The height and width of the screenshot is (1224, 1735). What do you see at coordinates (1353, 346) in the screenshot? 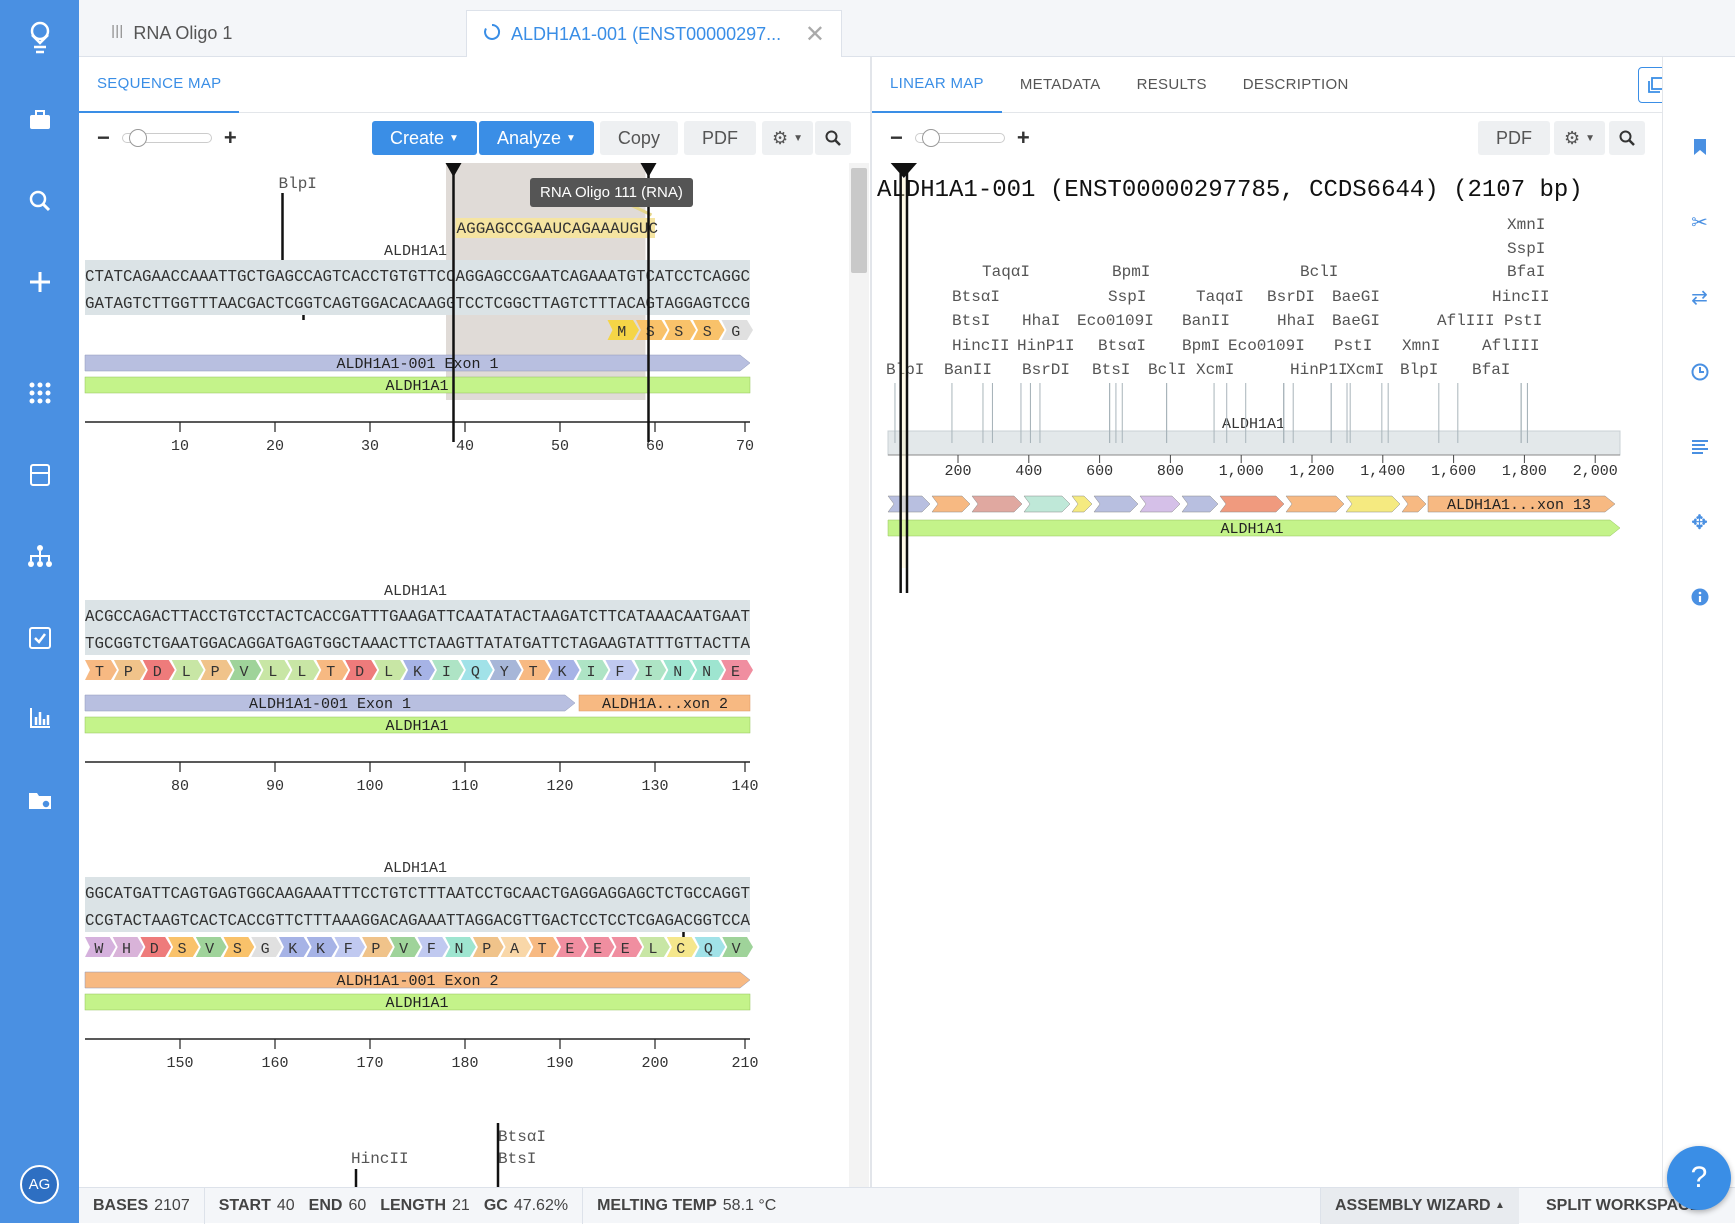
I see `map-enzyme-label: PstI` at bounding box center [1353, 346].